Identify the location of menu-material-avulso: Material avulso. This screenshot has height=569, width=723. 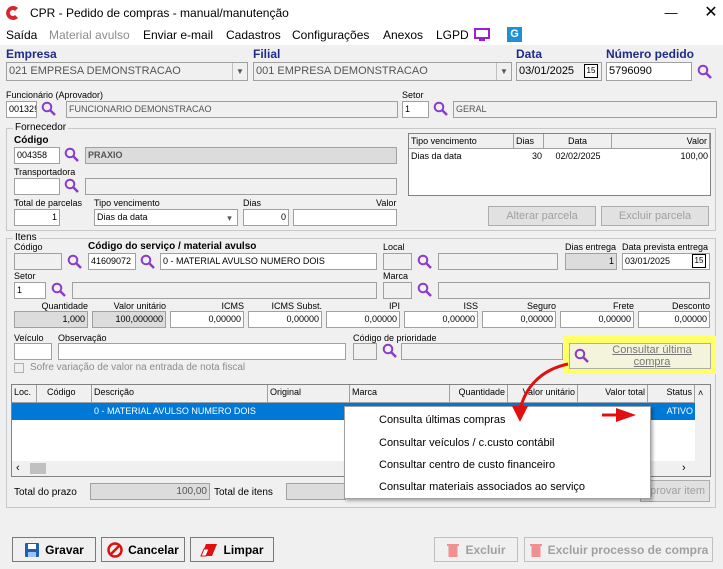
(89, 35).